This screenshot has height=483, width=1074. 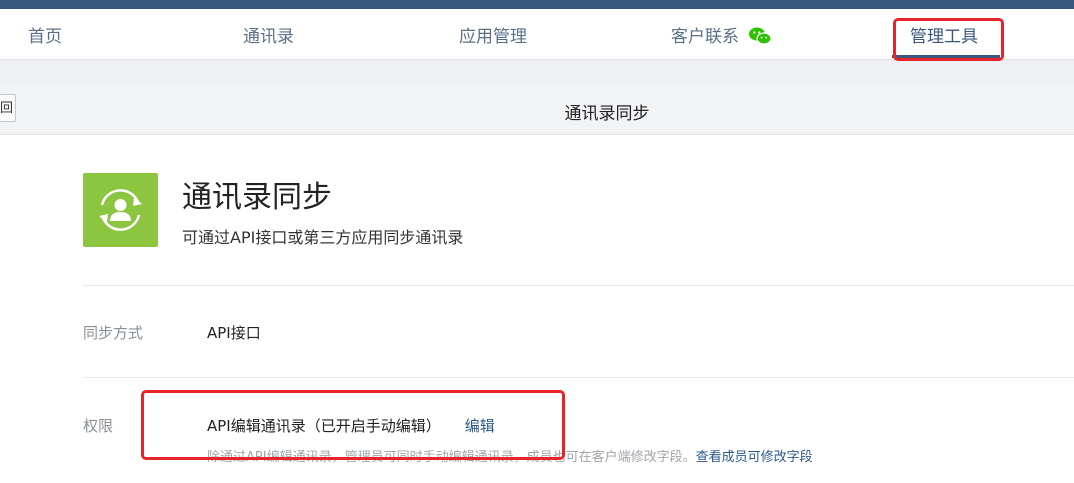 I want to click on page-title: 通讯录同步, so click(x=257, y=197).